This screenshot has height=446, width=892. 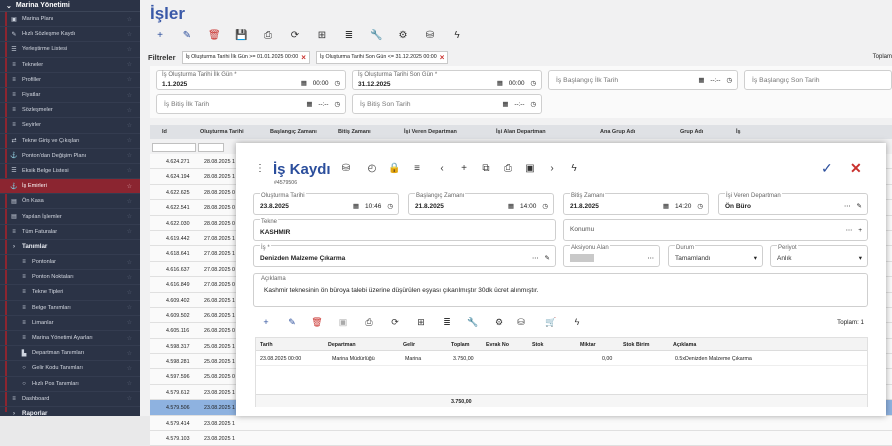 What do you see at coordinates (70, 278) in the screenshot?
I see `sidebar-item: ≡ Ponton Noktaları ☆` at bounding box center [70, 278].